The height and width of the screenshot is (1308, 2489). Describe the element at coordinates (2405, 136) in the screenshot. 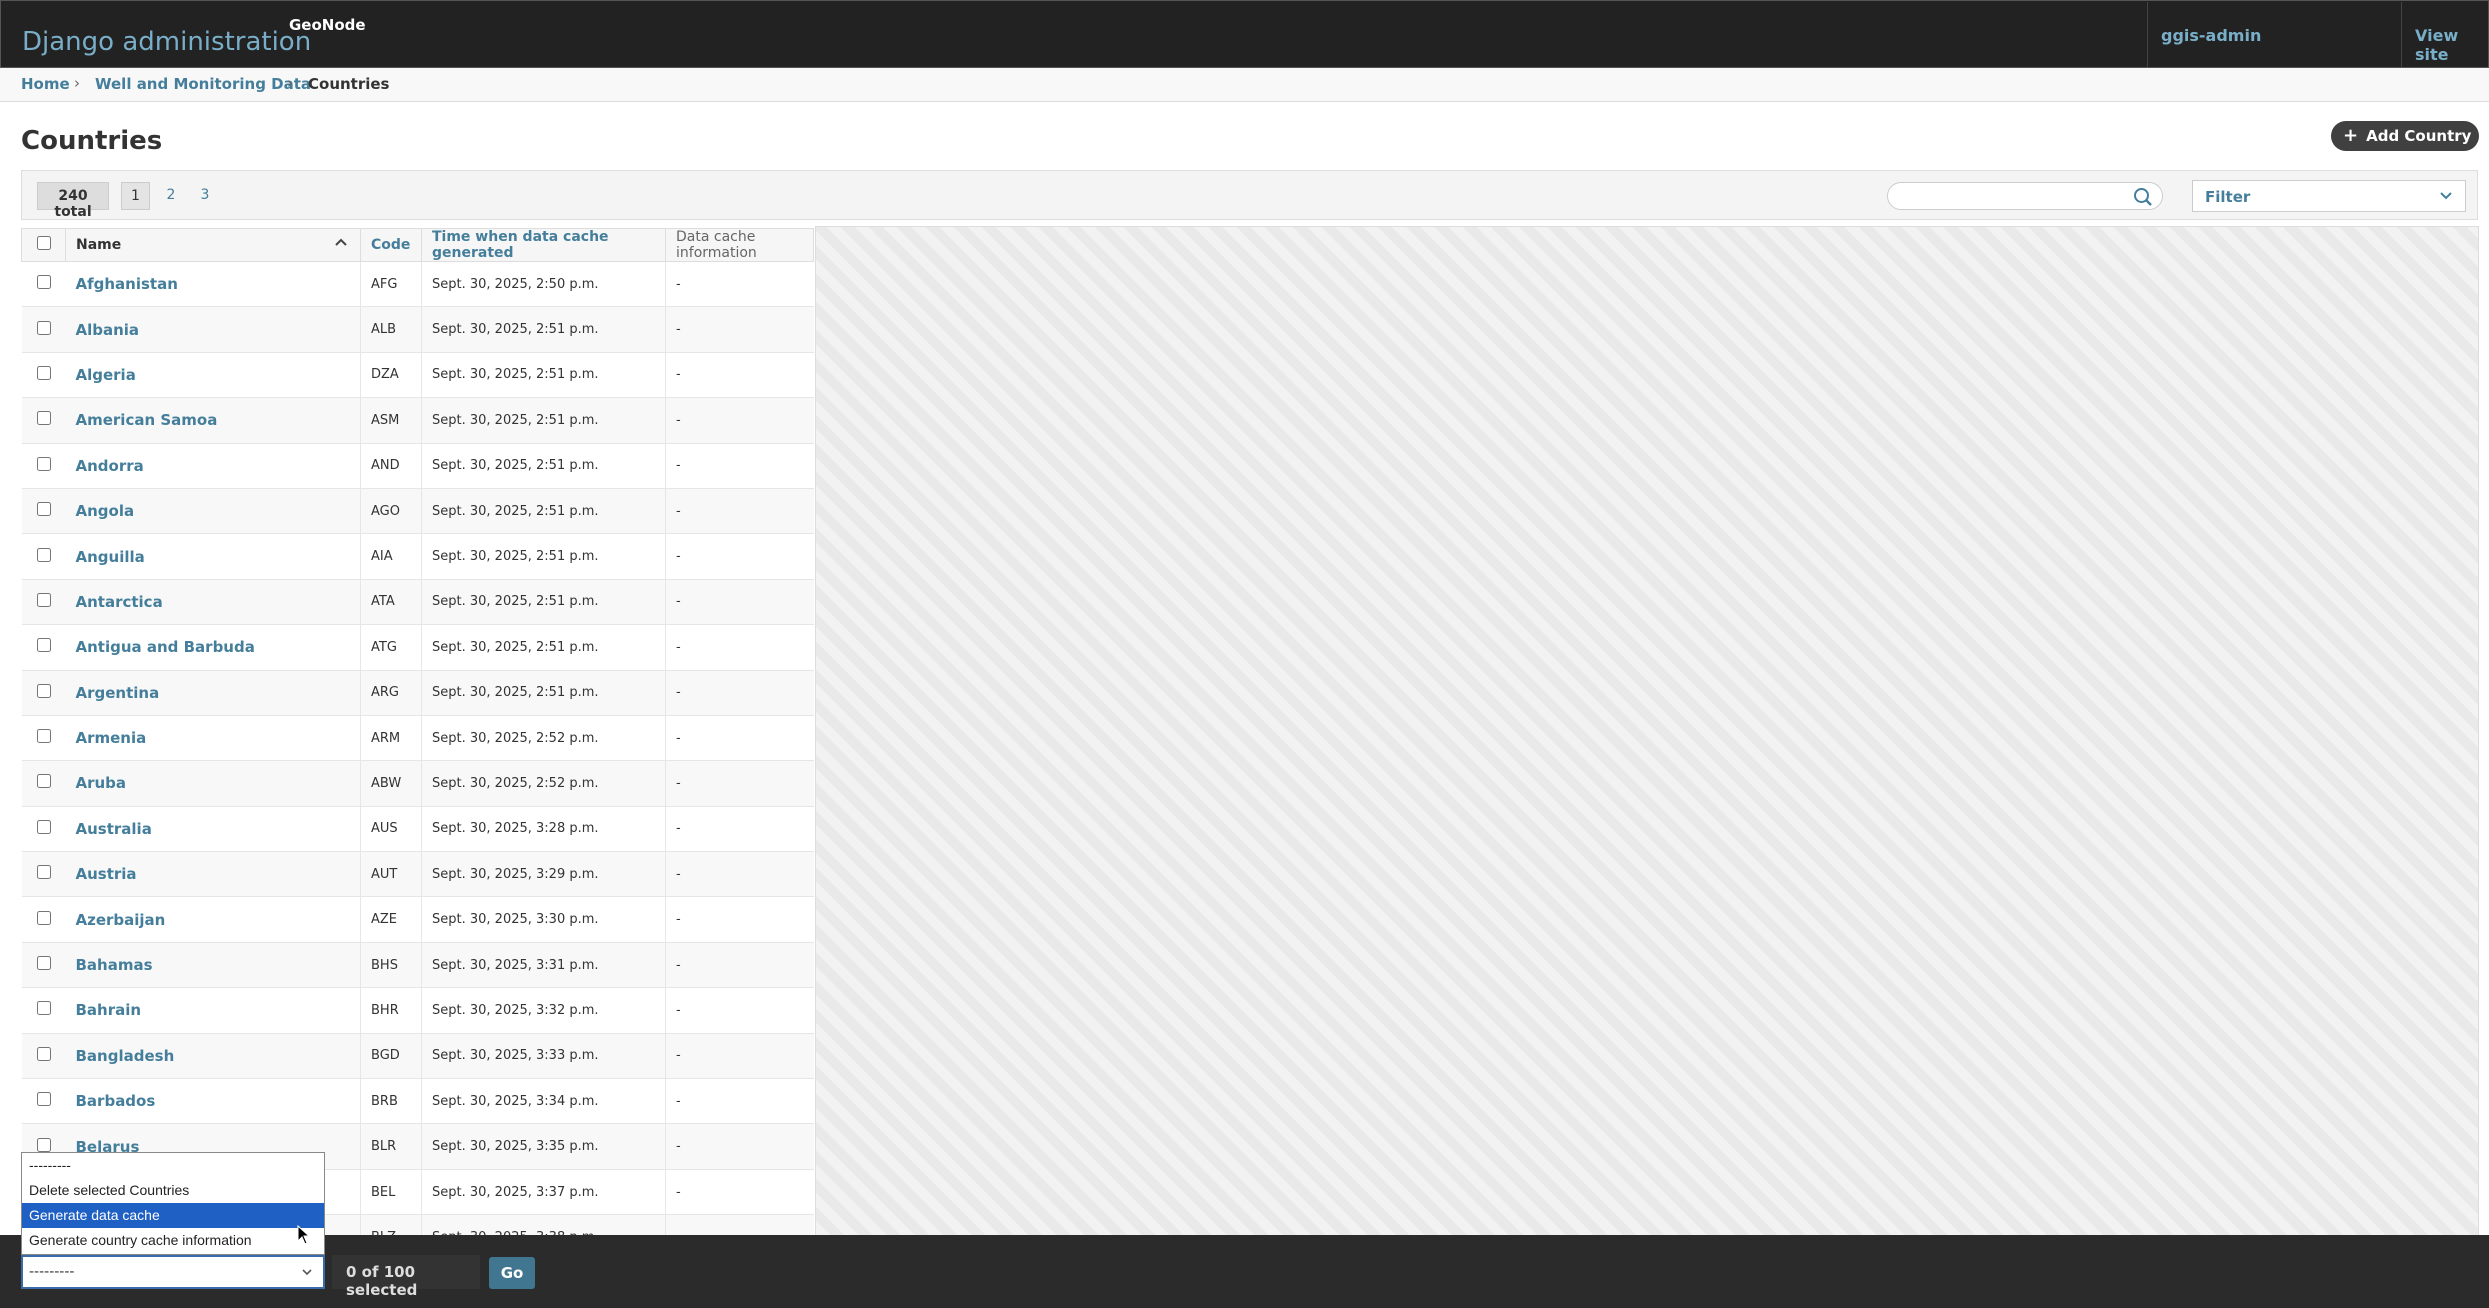

I see `add-country-button: + Add Country` at that location.